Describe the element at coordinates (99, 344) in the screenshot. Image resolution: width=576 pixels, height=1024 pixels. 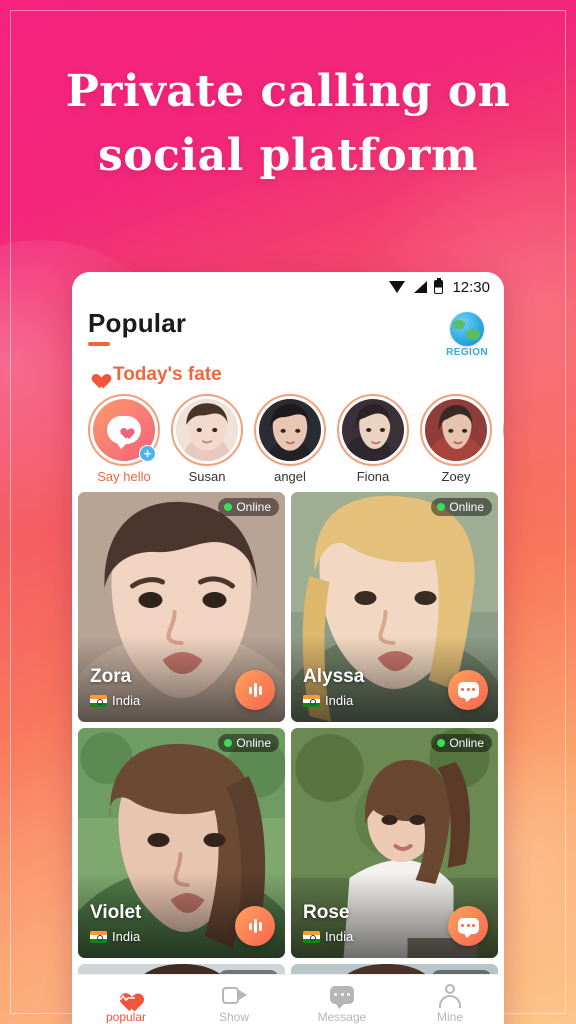
I see `title-underline` at that location.